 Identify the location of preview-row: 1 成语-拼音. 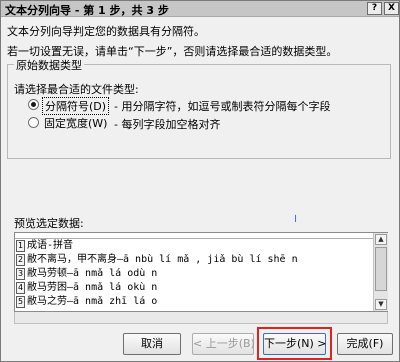
(194, 246).